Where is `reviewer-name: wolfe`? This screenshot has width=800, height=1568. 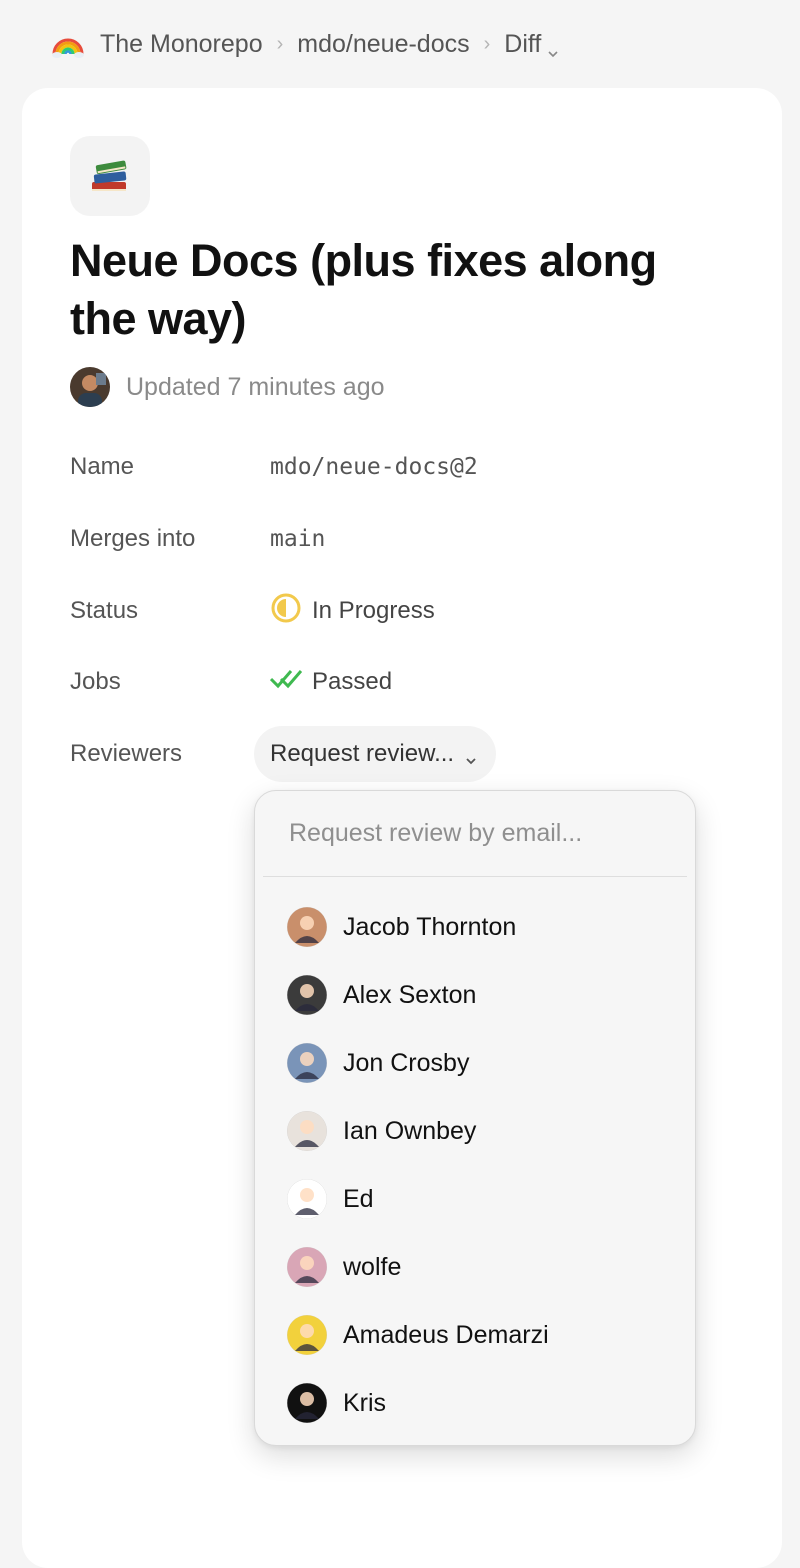 reviewer-name: wolfe is located at coordinates (372, 1266).